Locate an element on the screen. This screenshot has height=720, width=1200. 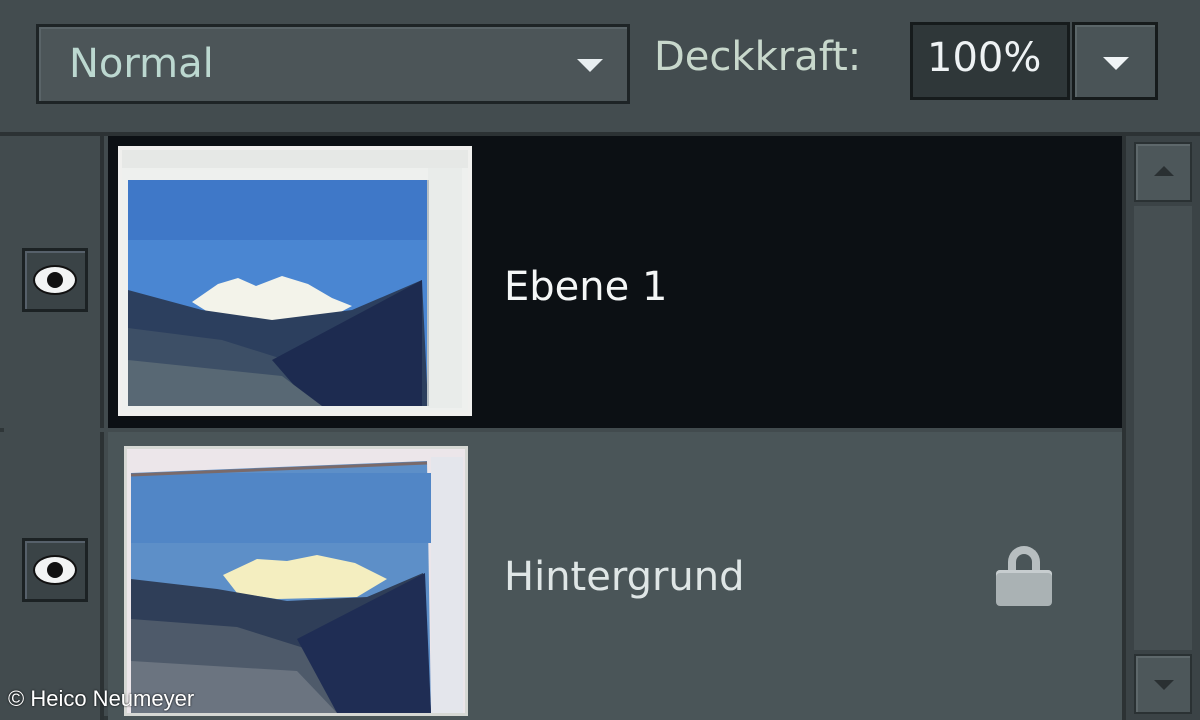
arrow-up-icon is located at coordinates (1164, 171).